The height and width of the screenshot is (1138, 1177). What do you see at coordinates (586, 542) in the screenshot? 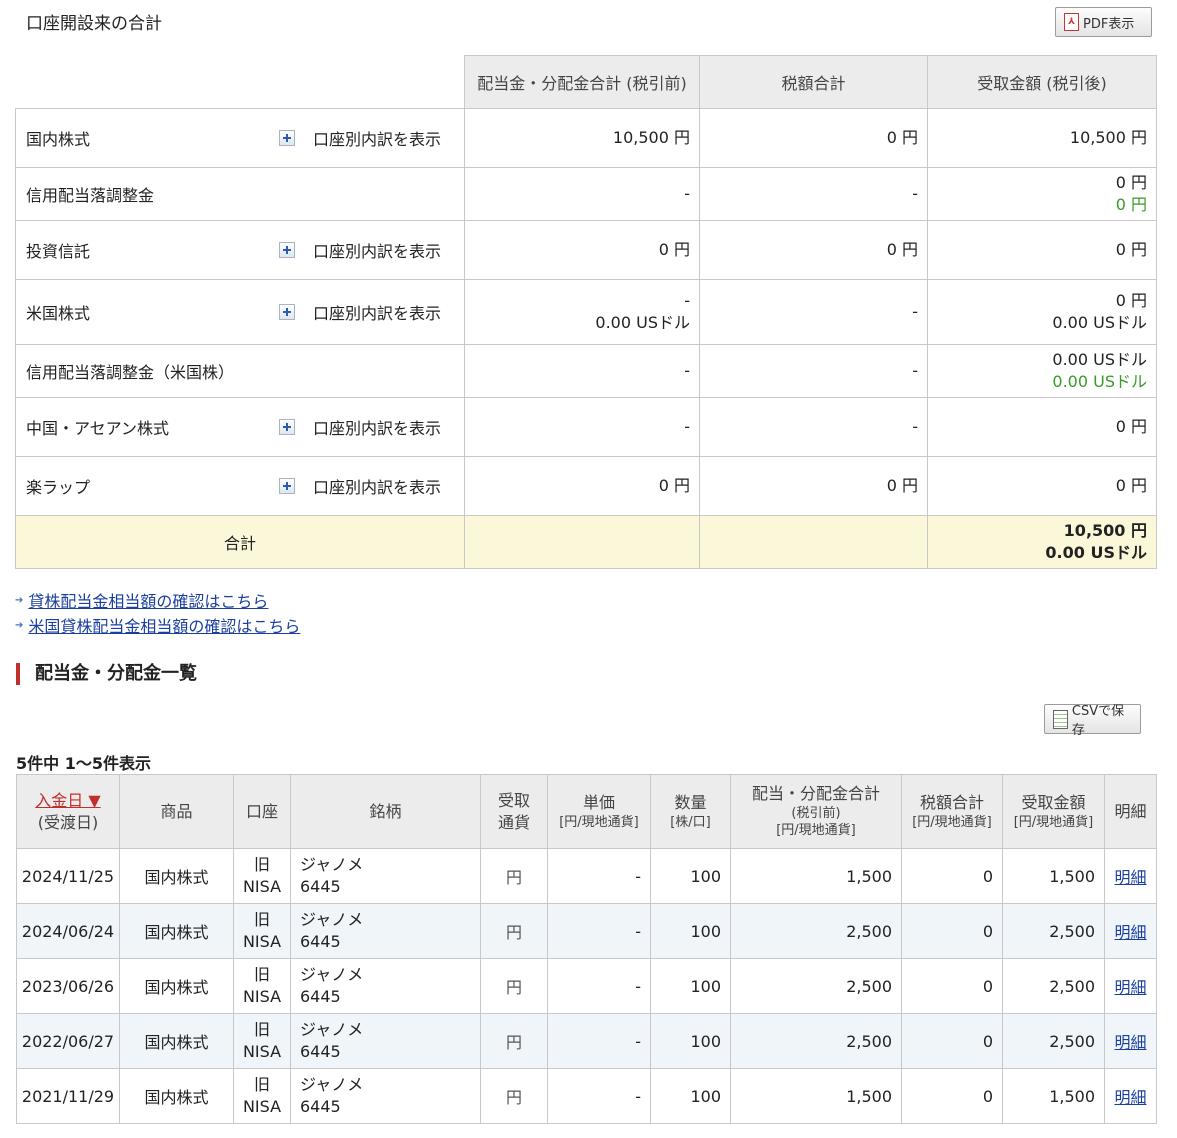
I see `summary-total-row: 合計 10,500 円 0.00 USドル` at bounding box center [586, 542].